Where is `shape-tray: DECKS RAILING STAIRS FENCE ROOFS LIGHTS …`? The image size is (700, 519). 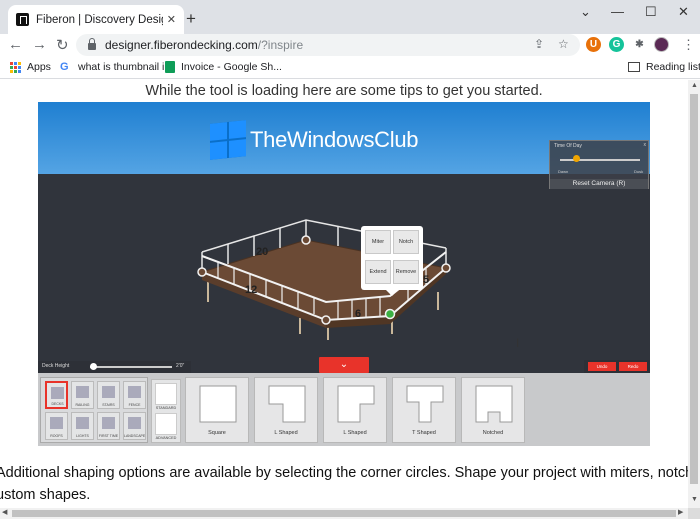
shape-tray: DECKS RAILING STAIRS FENCE ROOFS LIGHTS … is located at coordinates (344, 409).